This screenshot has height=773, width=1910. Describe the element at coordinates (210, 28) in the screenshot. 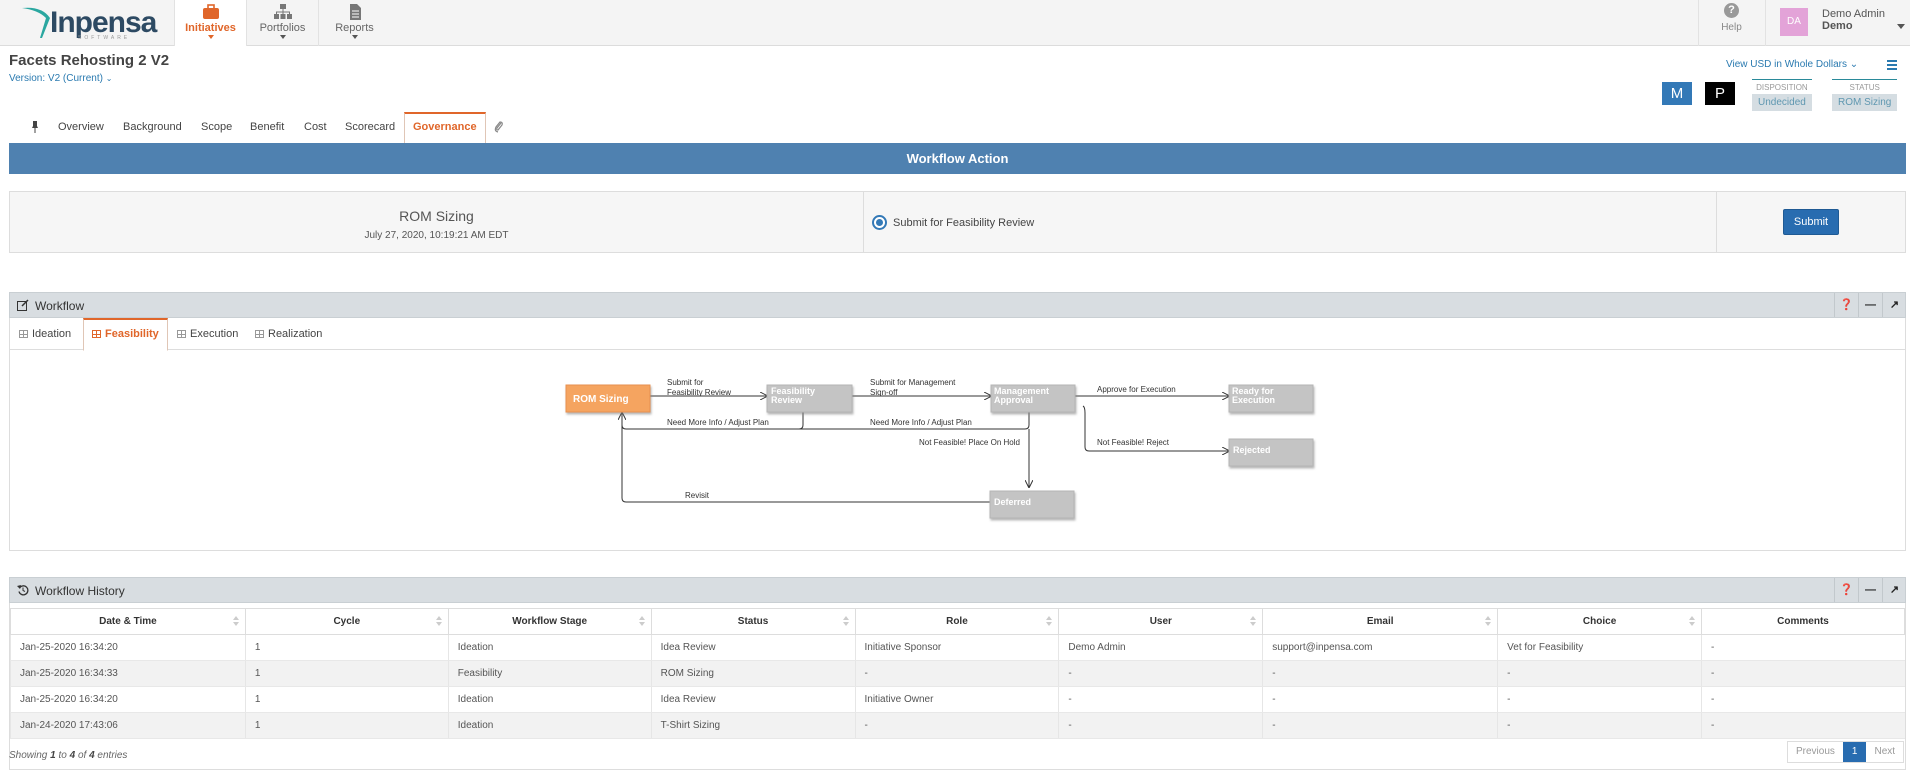

I see `nav-label: Initiatives` at that location.